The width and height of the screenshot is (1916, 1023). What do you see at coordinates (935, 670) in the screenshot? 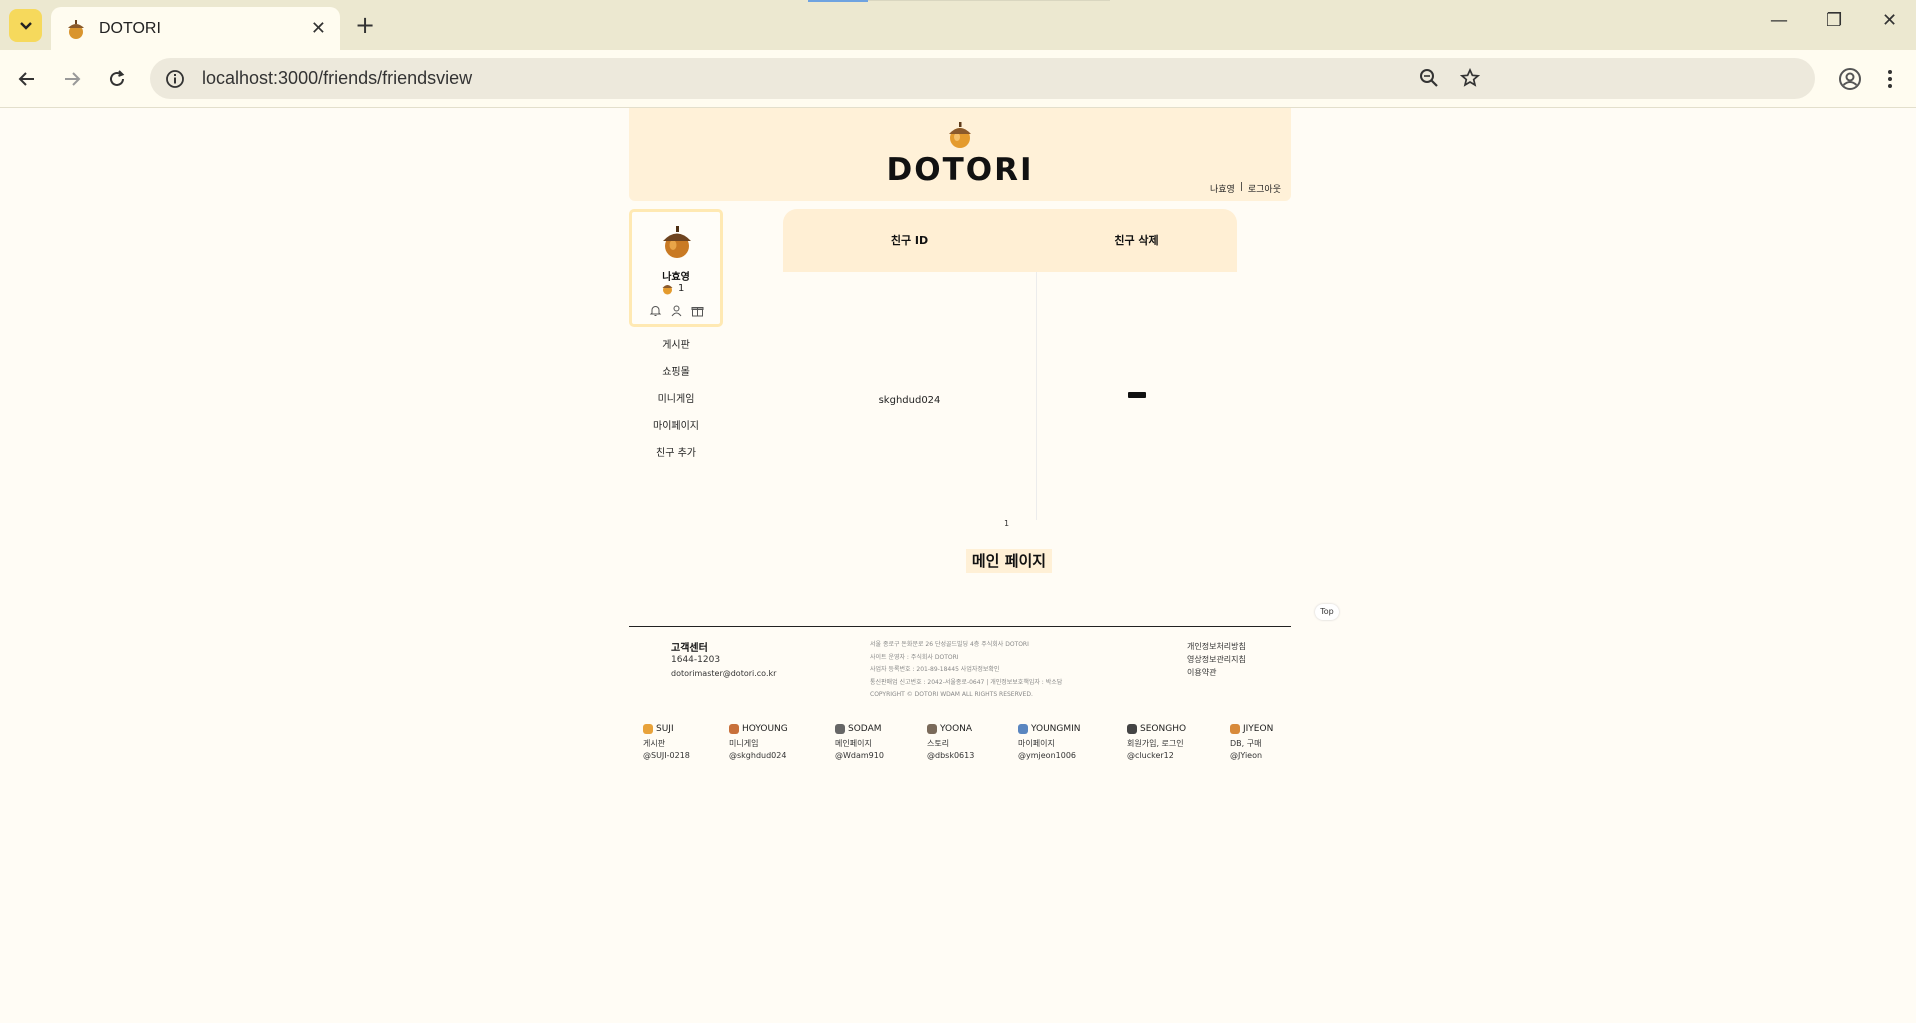
I see `business-number: 사업자 등록번호 : 201-89-18445 사업자정보확인` at bounding box center [935, 670].